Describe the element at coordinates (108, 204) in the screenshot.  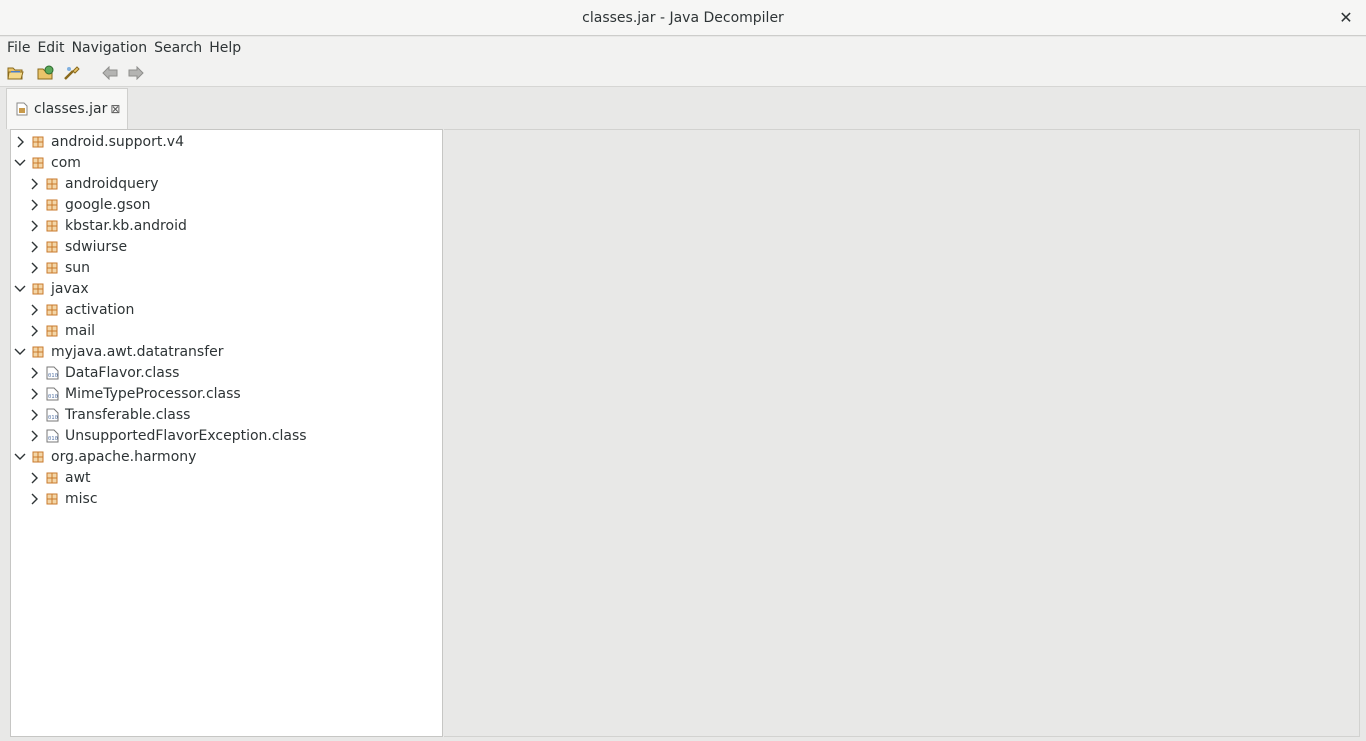
I see `tree-node-label: google.gson` at that location.